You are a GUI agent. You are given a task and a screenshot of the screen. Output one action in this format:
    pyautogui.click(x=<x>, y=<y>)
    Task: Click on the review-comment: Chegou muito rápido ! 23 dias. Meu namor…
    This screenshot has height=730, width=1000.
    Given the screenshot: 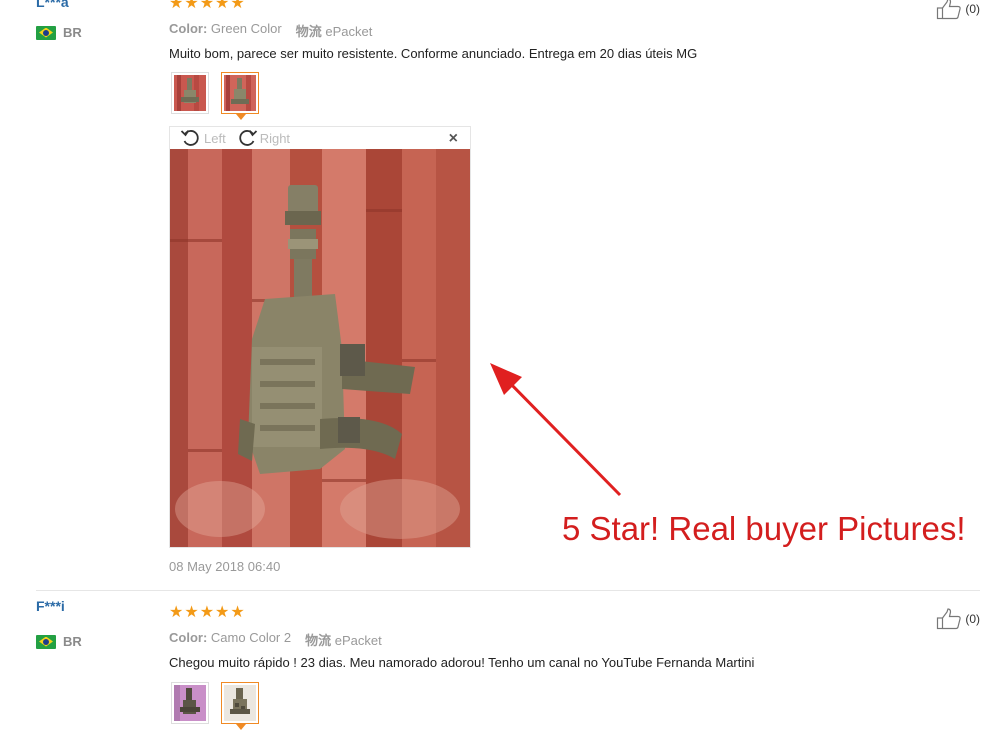 What is the action you would take?
    pyautogui.click(x=462, y=662)
    